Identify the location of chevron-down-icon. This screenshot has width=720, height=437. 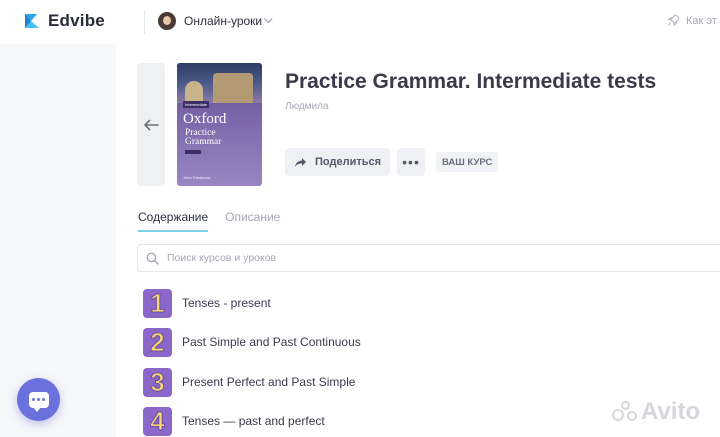
(268, 19).